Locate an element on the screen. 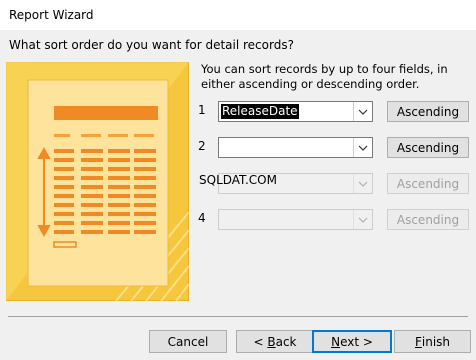 The image size is (476, 360). sort-row-2-number: 2 is located at coordinates (202, 146).